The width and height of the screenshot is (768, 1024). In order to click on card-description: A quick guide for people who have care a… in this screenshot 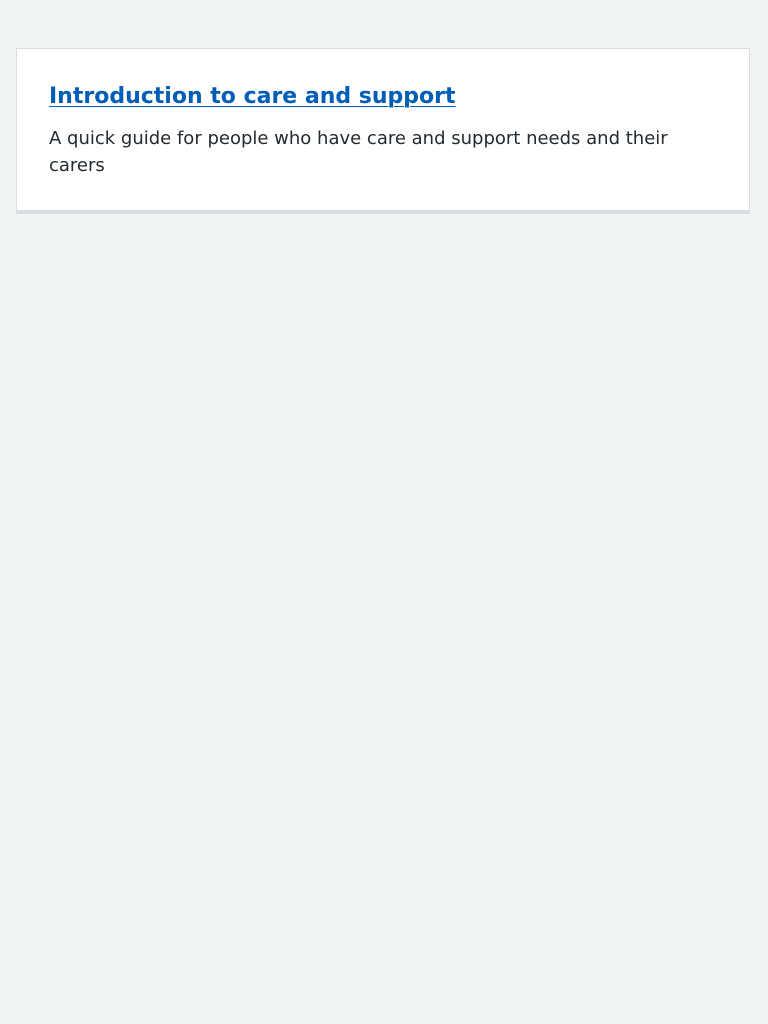, I will do `click(358, 152)`.